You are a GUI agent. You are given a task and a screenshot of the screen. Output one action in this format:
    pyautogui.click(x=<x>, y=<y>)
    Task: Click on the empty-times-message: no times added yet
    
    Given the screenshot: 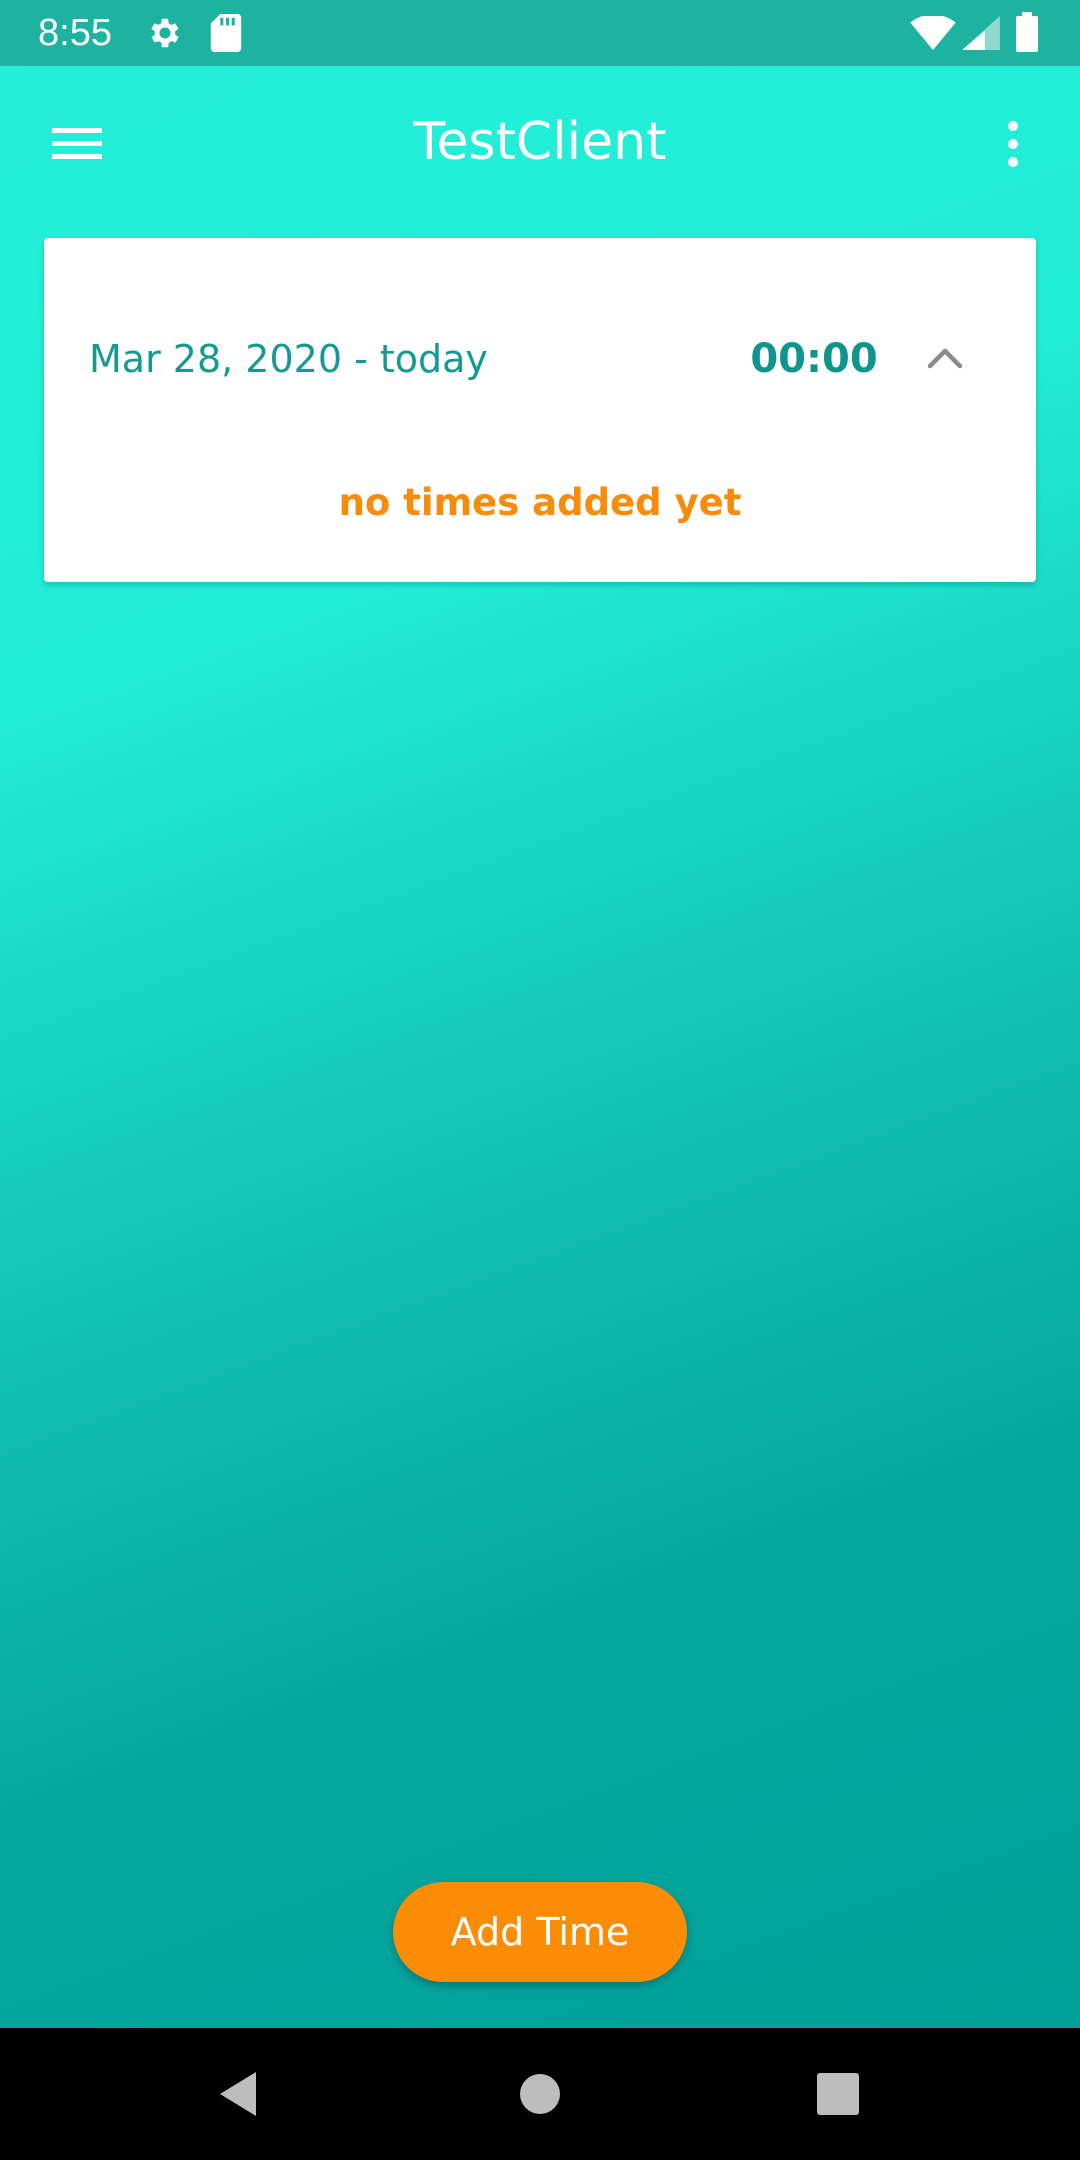 What is the action you would take?
    pyautogui.click(x=540, y=502)
    